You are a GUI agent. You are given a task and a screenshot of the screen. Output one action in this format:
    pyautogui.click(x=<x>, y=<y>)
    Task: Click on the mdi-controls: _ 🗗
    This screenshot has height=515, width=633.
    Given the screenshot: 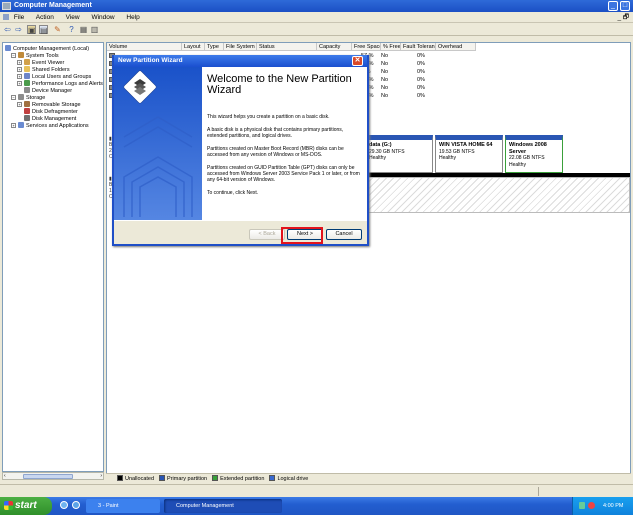 What is the action you would take?
    pyautogui.click(x=623, y=17)
    